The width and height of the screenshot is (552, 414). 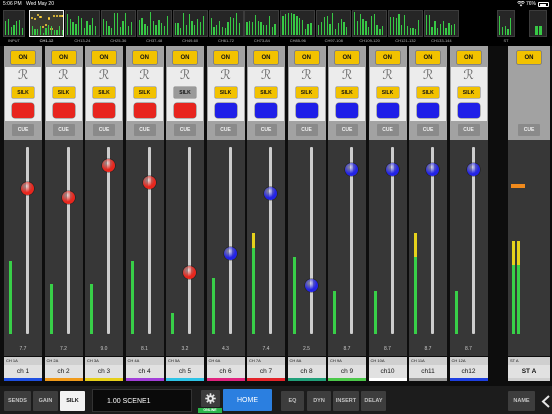 I want to click on channel-name: ch 8, so click(x=306, y=371).